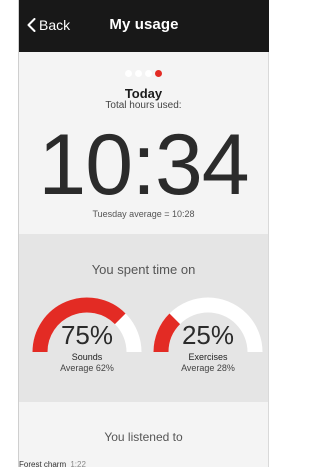 Image resolution: width=320 pixels, height=469 pixels. I want to click on list-item: Forest charm 1:22, so click(52, 464).